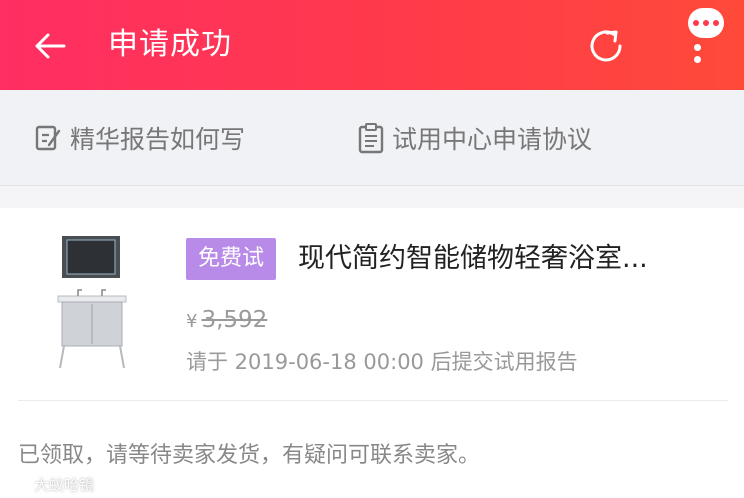 The height and width of the screenshot is (498, 744). I want to click on more-button, so click(700, 36).